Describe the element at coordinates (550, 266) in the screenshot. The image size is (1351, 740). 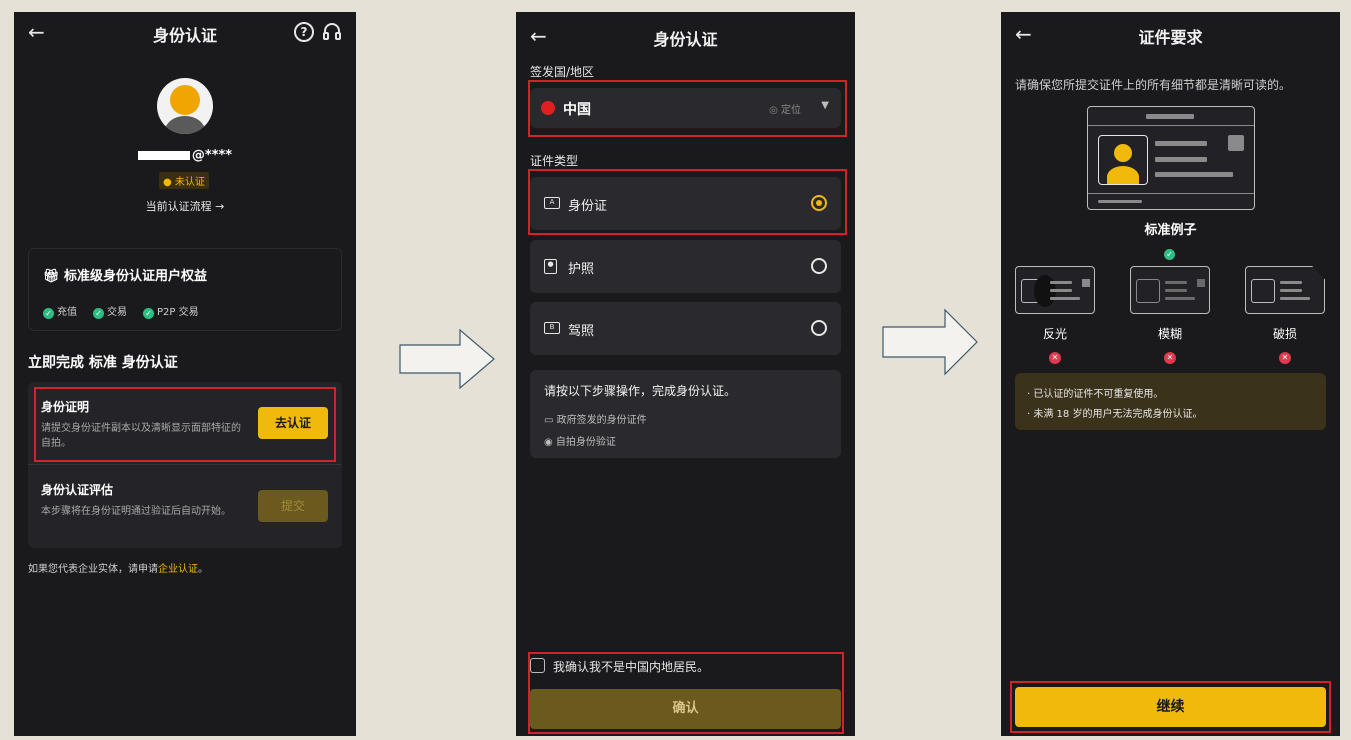
I see `passport-icon: ●` at that location.